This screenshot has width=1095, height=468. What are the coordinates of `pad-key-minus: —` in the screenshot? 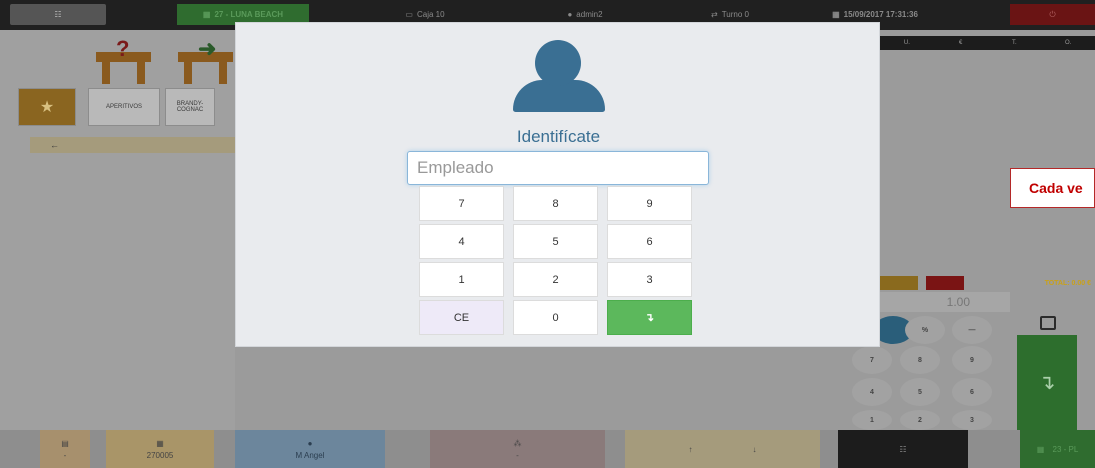 It's located at (972, 330).